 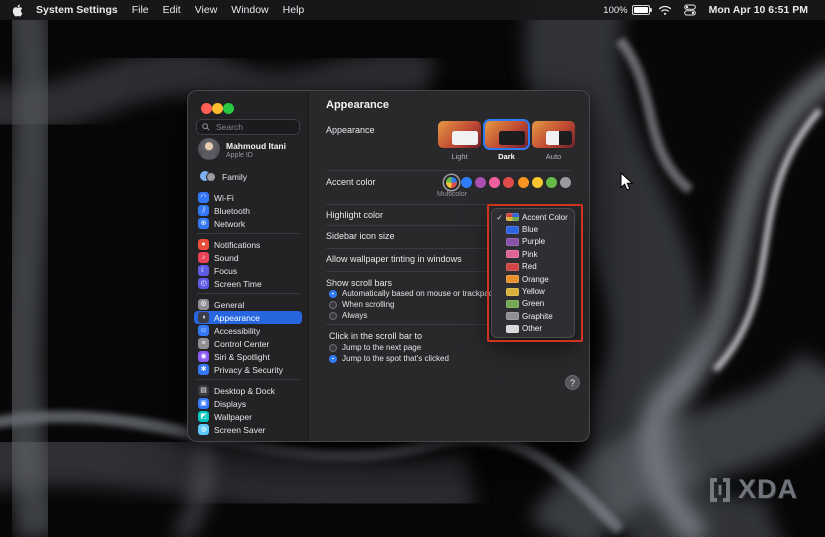 What do you see at coordinates (203, 244) in the screenshot?
I see `icon-glyph: ●` at bounding box center [203, 244].